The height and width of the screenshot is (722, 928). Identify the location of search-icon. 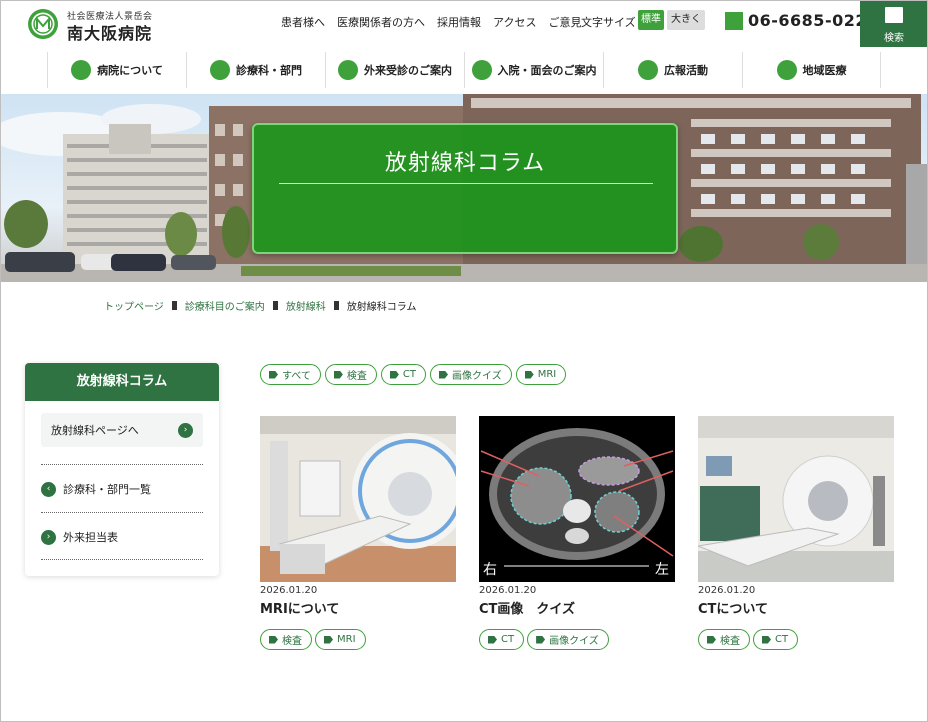
(894, 15).